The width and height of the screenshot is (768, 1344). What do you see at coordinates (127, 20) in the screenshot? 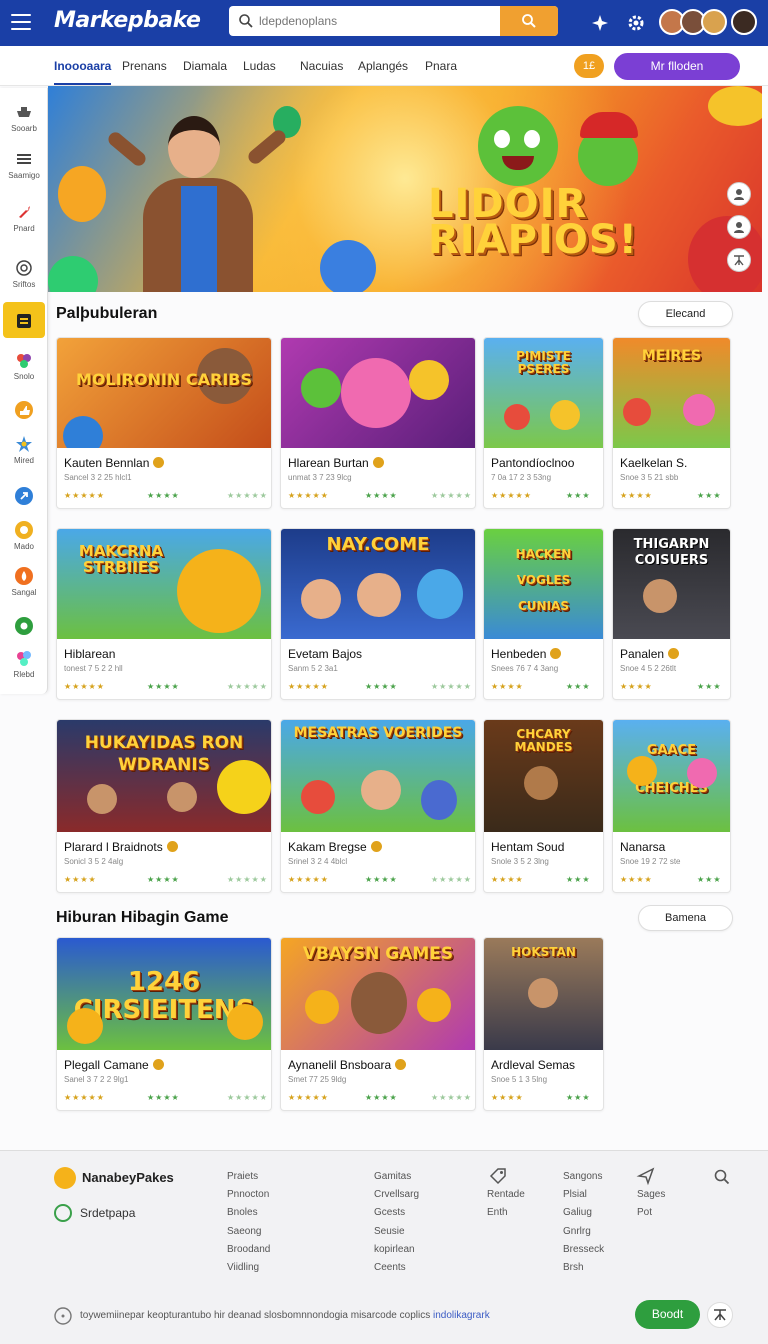
I see `app-logo: Markepbake` at bounding box center [127, 20].